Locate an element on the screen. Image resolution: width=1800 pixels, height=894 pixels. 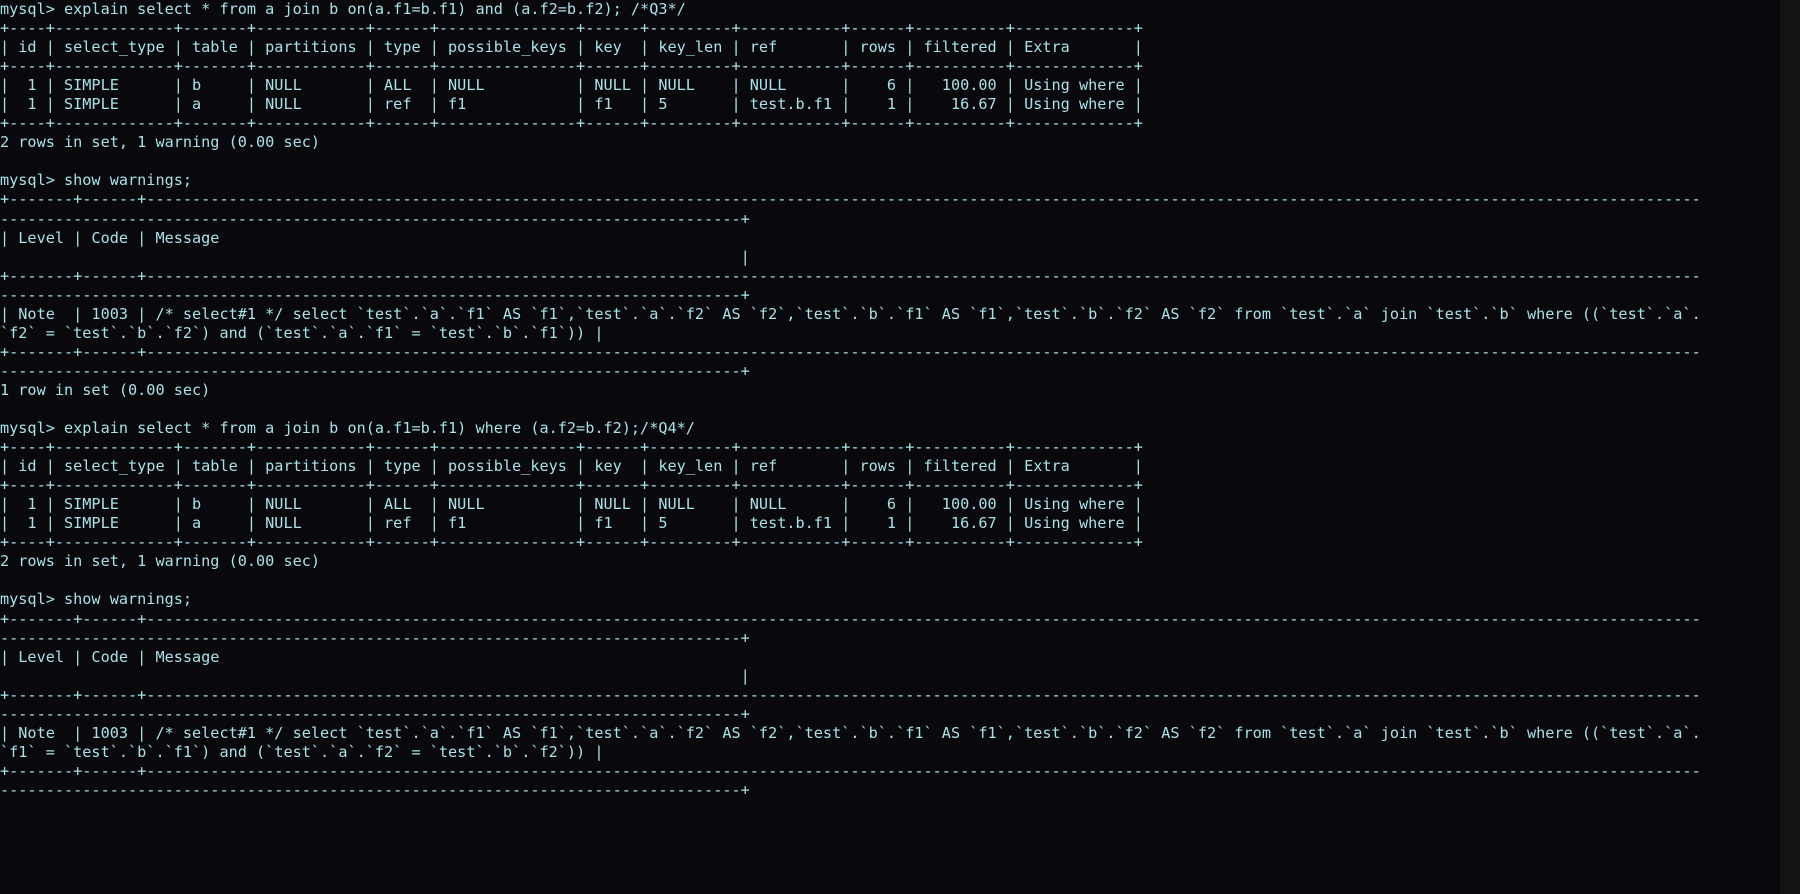
vertical-scrollbar is located at coordinates (1790, 447).